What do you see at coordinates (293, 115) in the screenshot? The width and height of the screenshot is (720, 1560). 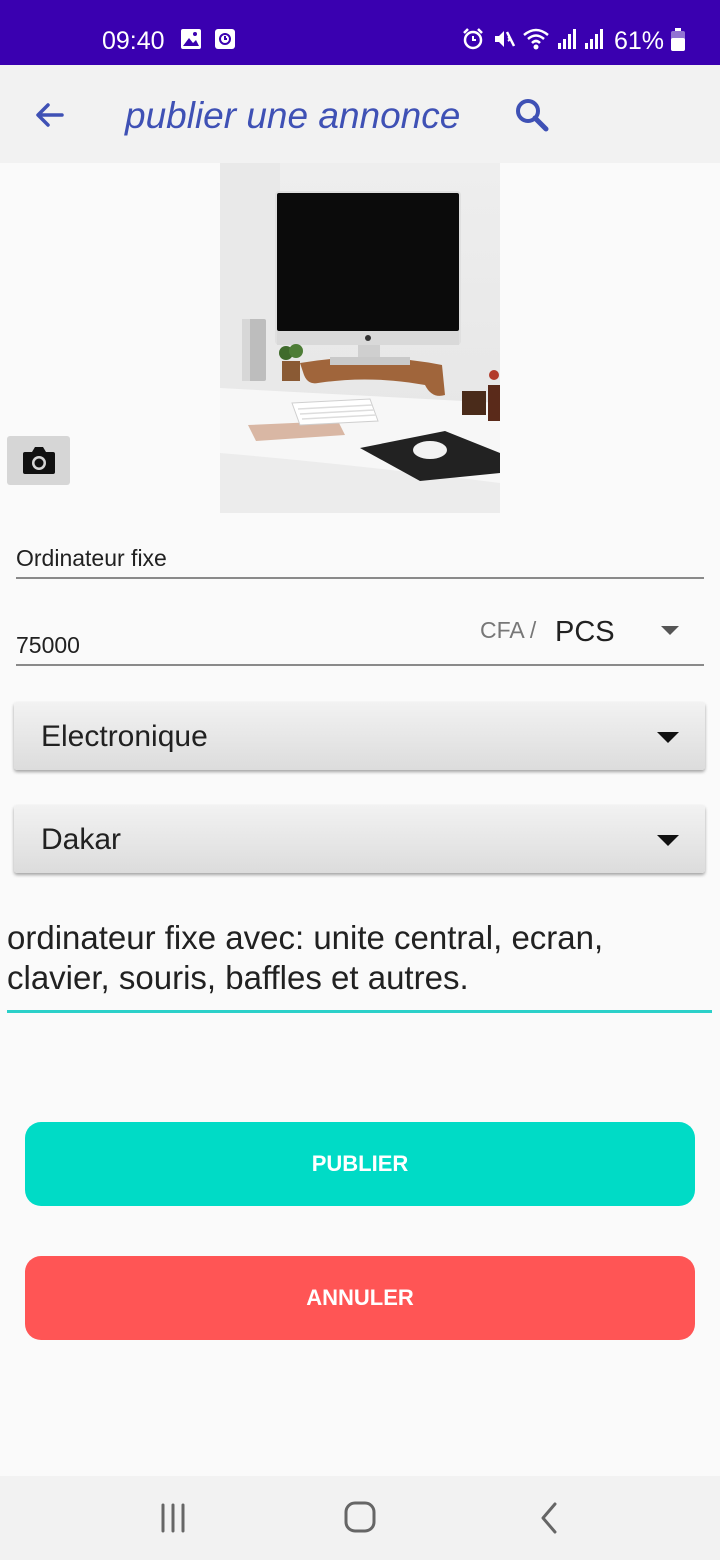 I see `page-title: publier une annonce` at bounding box center [293, 115].